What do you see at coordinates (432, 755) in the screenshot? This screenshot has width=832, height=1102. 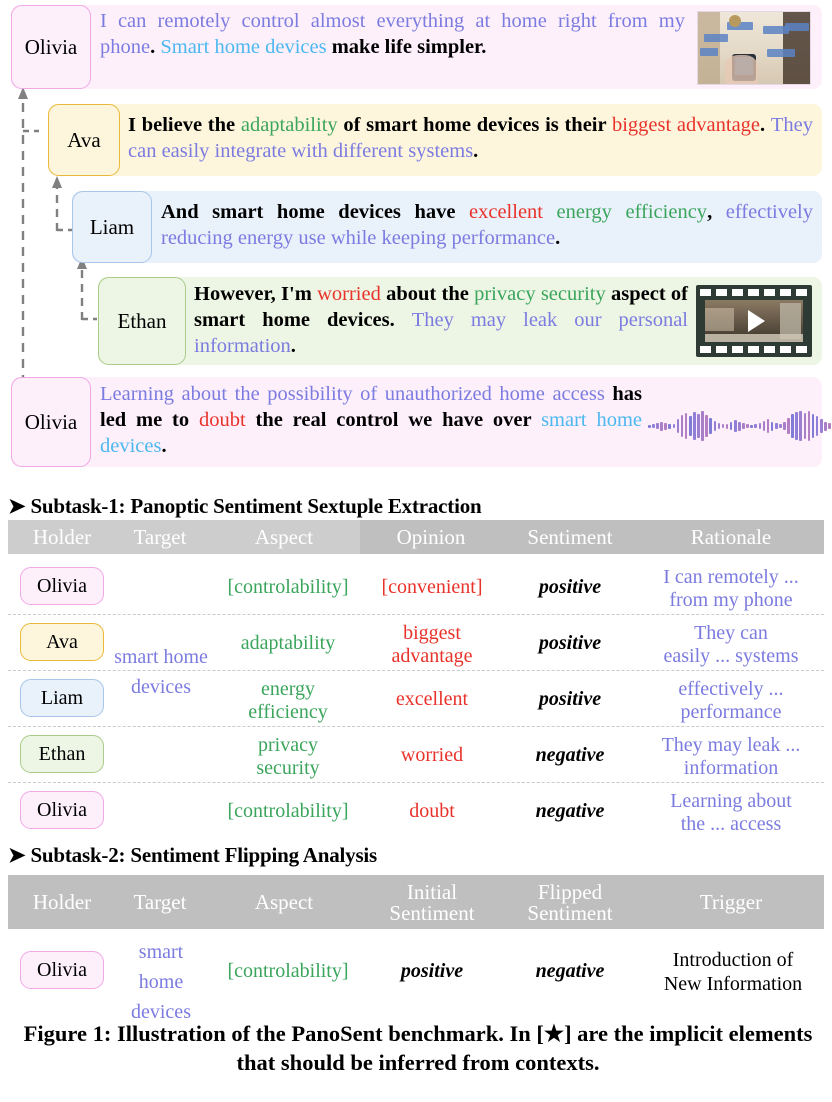 I see `row-opinion: worried` at bounding box center [432, 755].